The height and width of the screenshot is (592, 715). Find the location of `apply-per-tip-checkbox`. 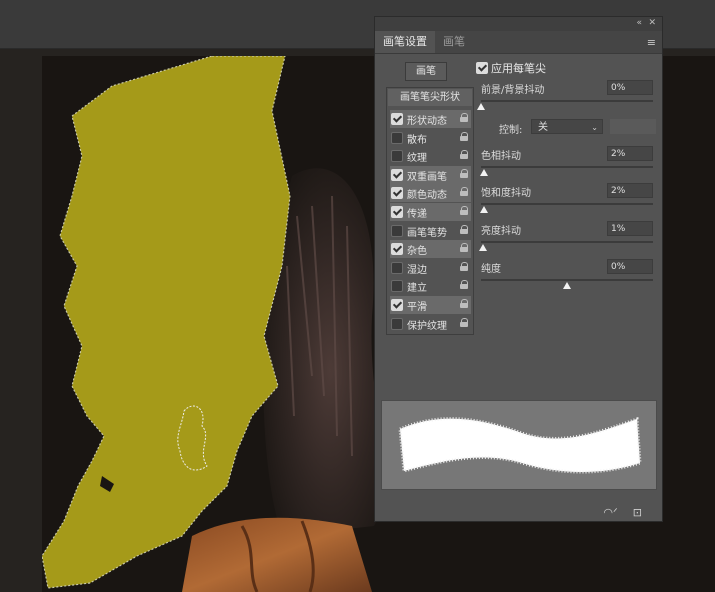

apply-per-tip-checkbox is located at coordinates (482, 68).